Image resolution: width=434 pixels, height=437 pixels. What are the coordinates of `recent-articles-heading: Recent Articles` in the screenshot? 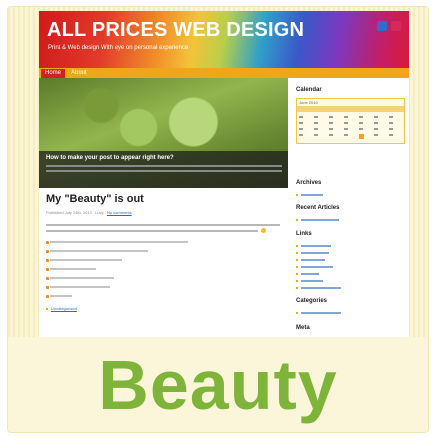 It's located at (318, 208).